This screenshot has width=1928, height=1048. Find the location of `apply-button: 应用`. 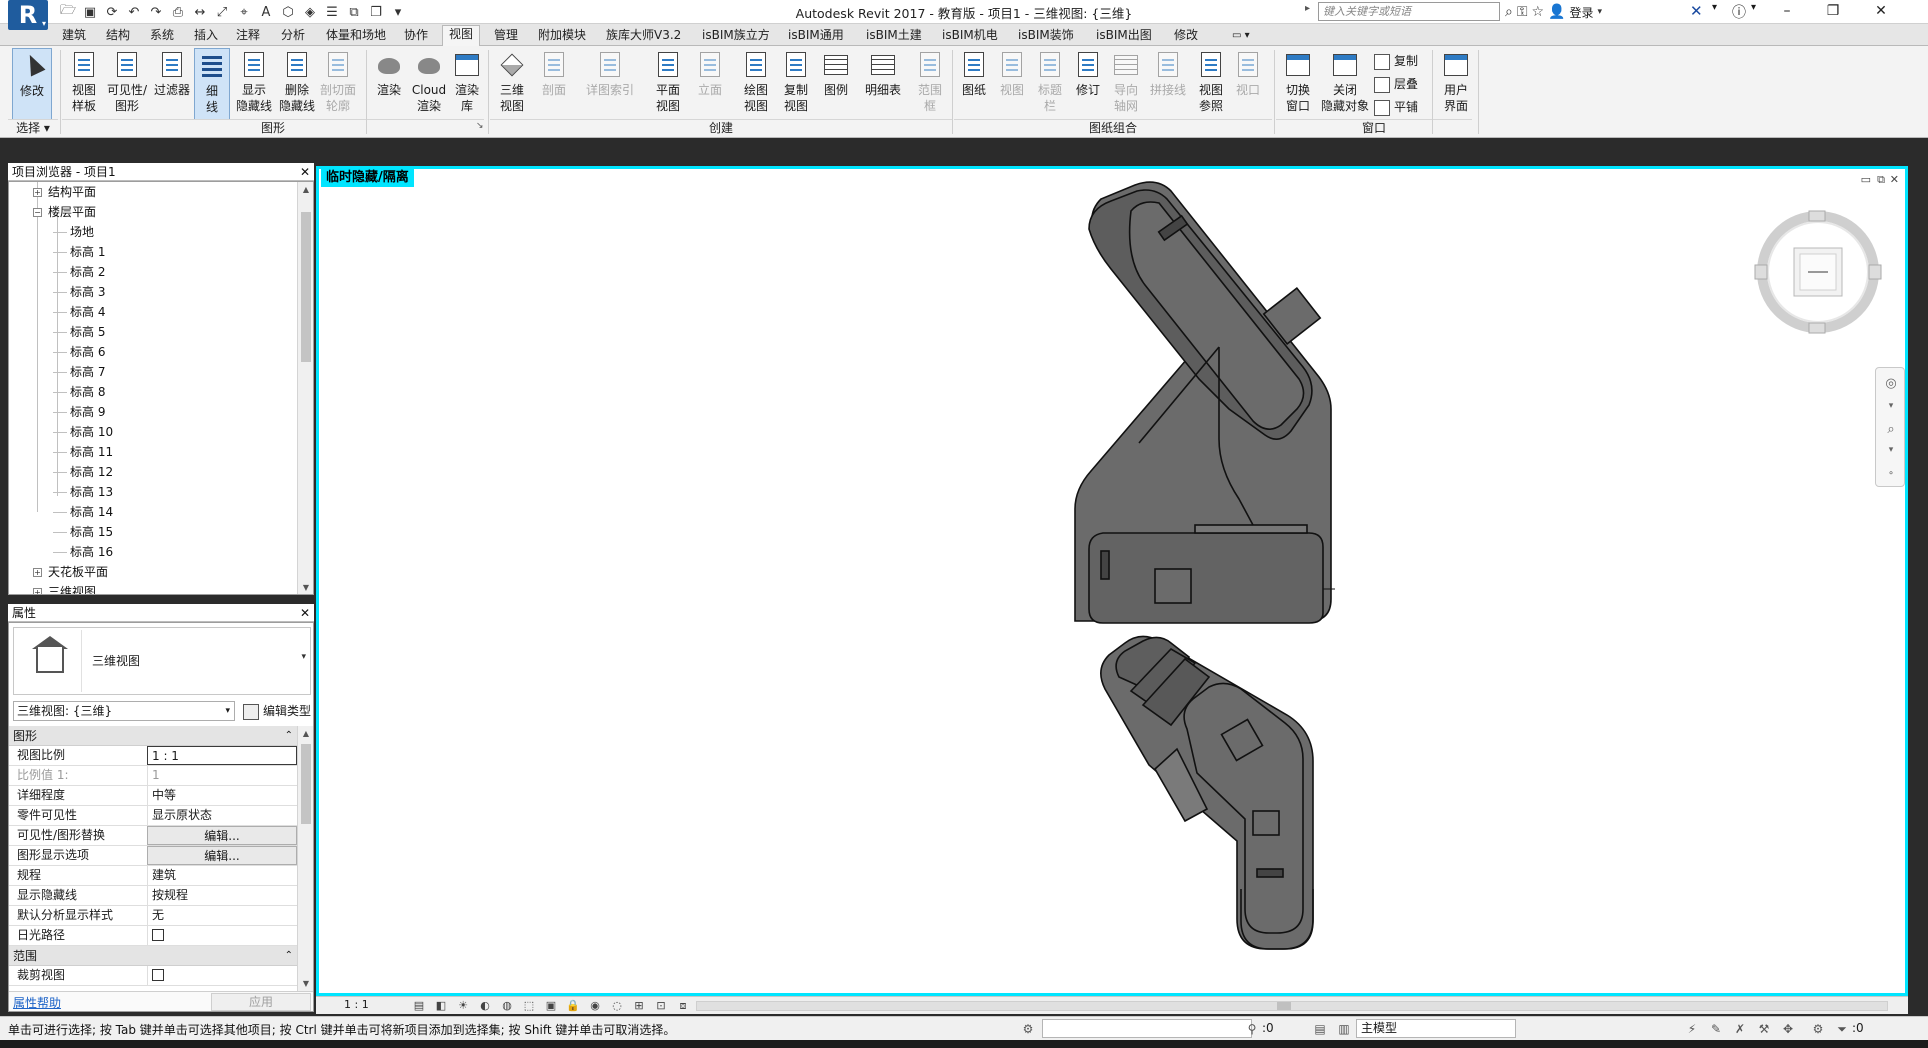

apply-button: 应用 is located at coordinates (261, 1002).